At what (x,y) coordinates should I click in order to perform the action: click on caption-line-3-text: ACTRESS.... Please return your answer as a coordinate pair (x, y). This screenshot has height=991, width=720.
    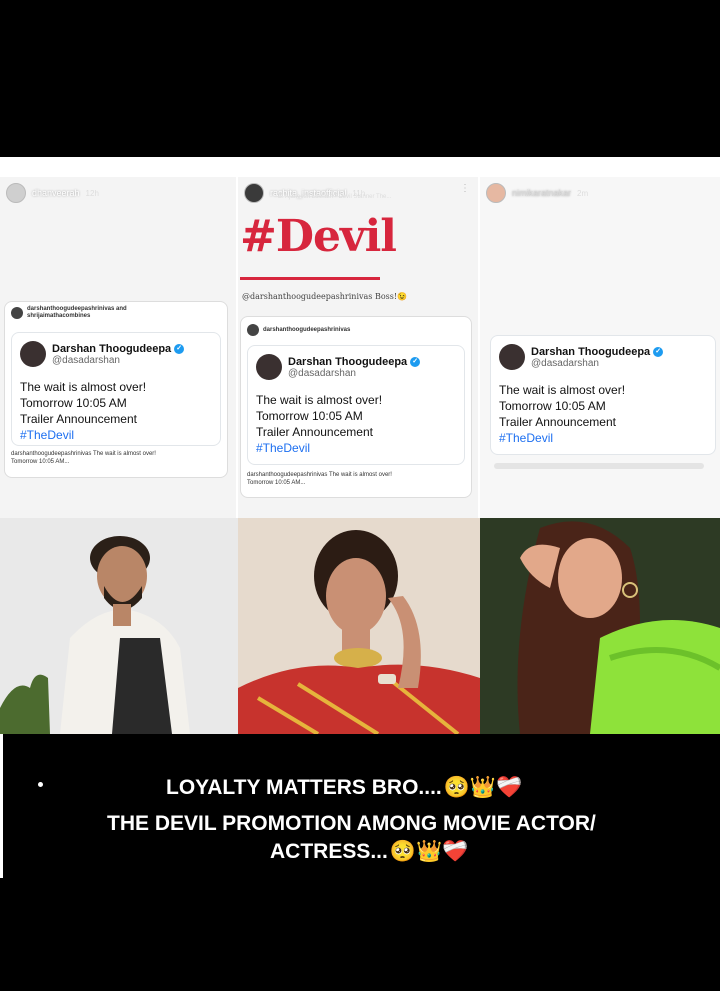
    Looking at the image, I should click on (329, 851).